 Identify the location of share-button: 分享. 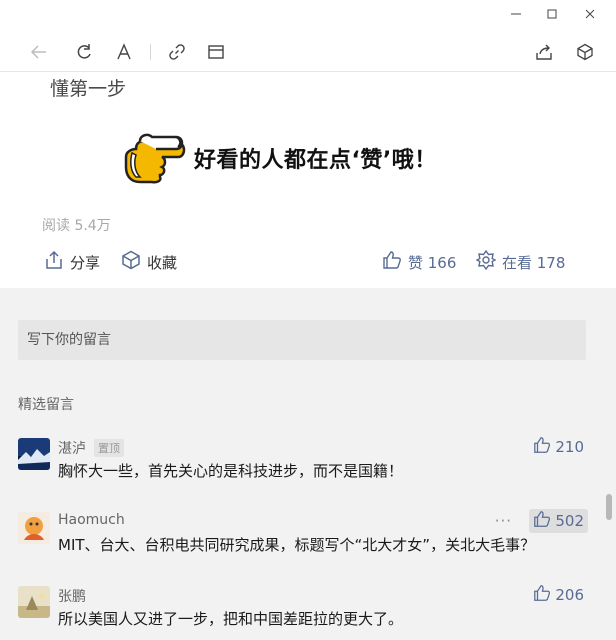
(72, 262).